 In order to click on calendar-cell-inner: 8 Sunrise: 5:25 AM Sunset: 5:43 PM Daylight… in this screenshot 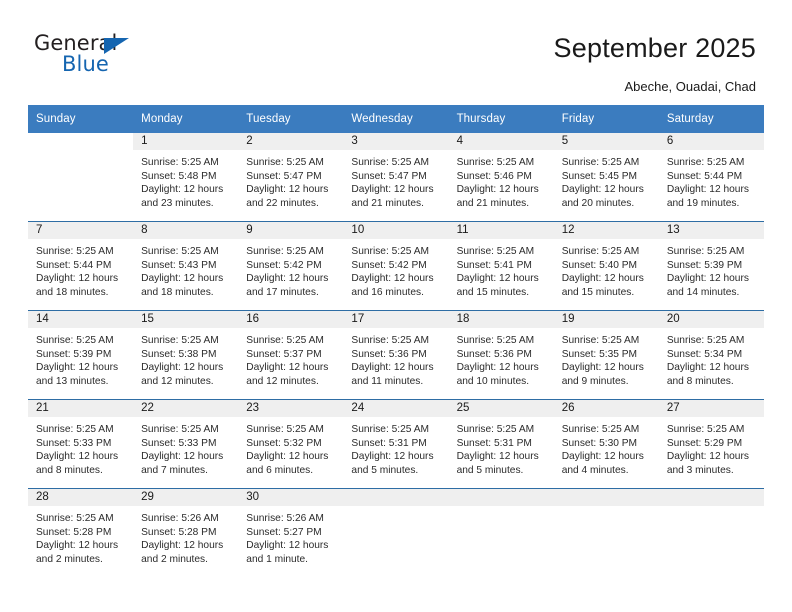, I will do `click(186, 266)`.